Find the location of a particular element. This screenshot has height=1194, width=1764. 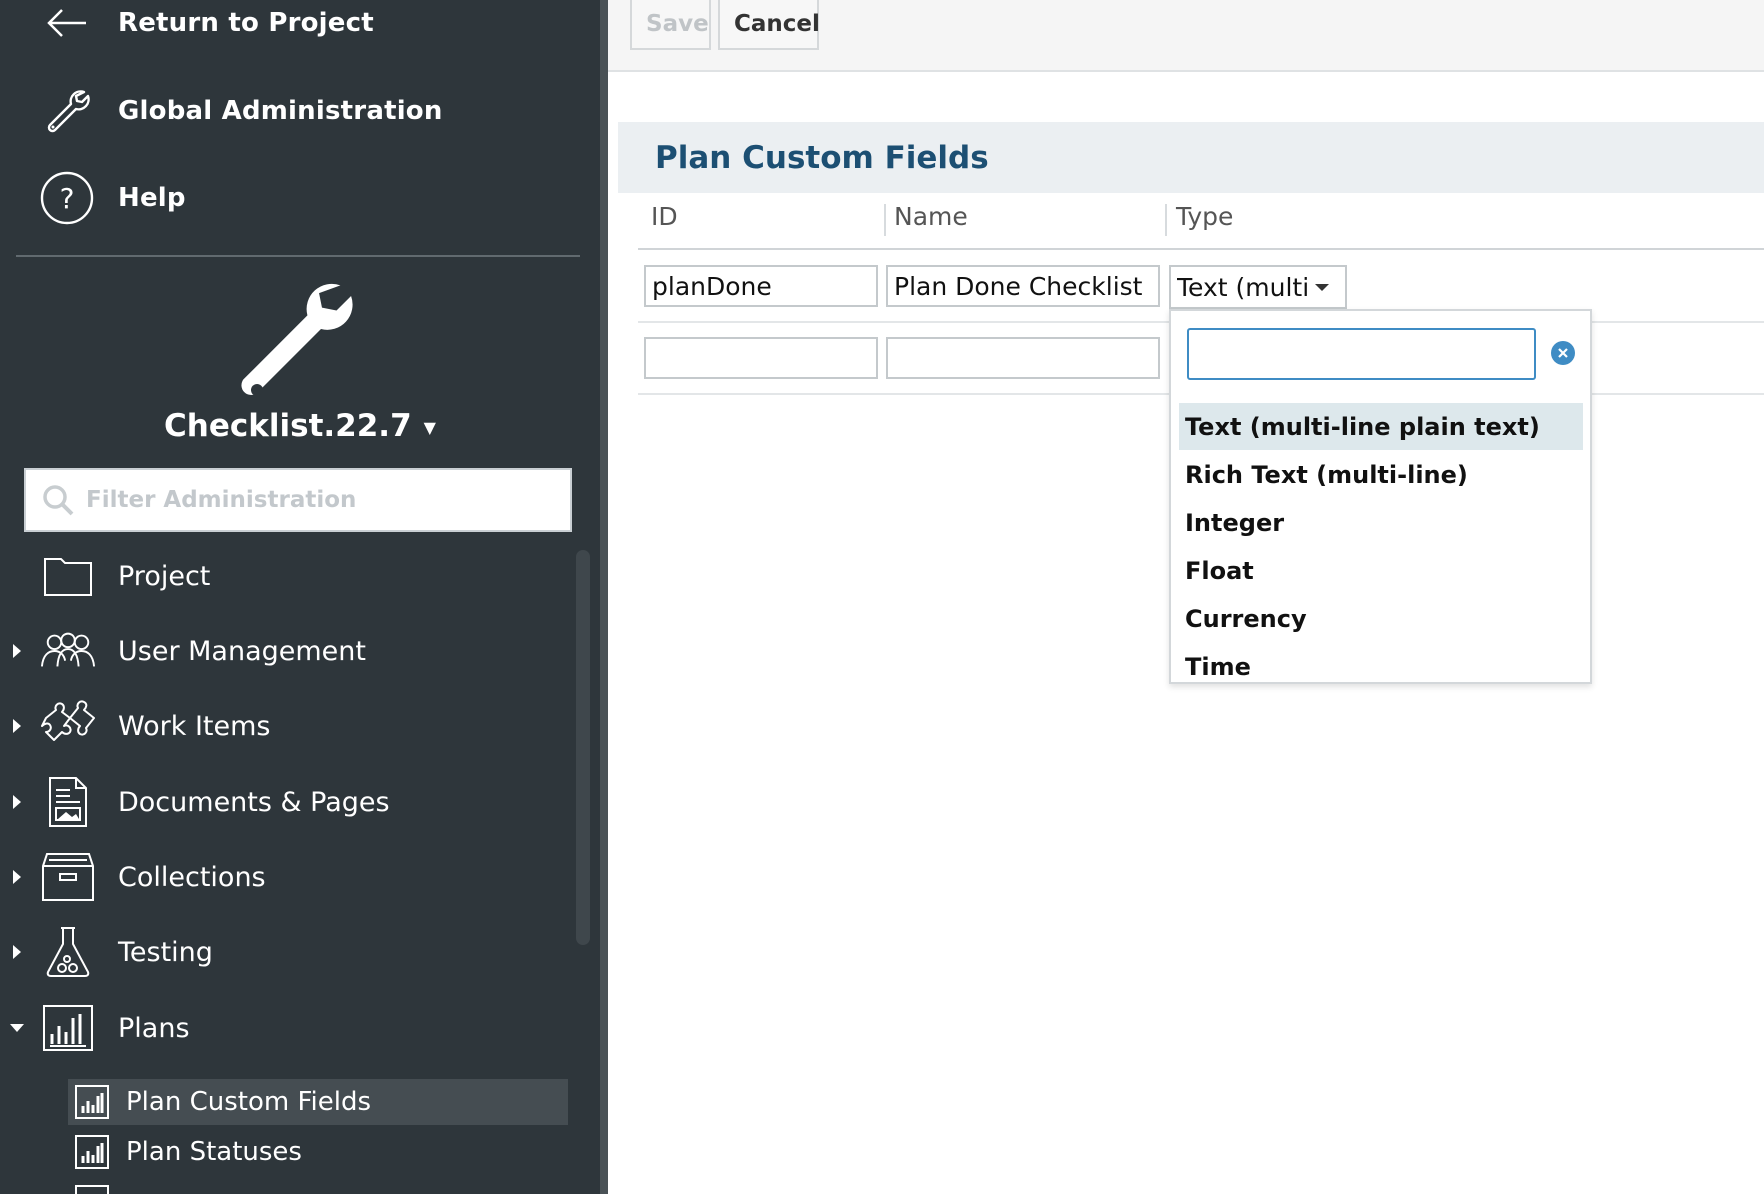

type-select: Text (multi is located at coordinates (1258, 287).